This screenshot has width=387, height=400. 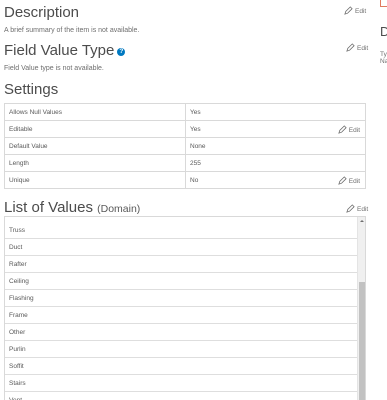 I want to click on list-of-values-suffix: (Domain), so click(x=119, y=209).